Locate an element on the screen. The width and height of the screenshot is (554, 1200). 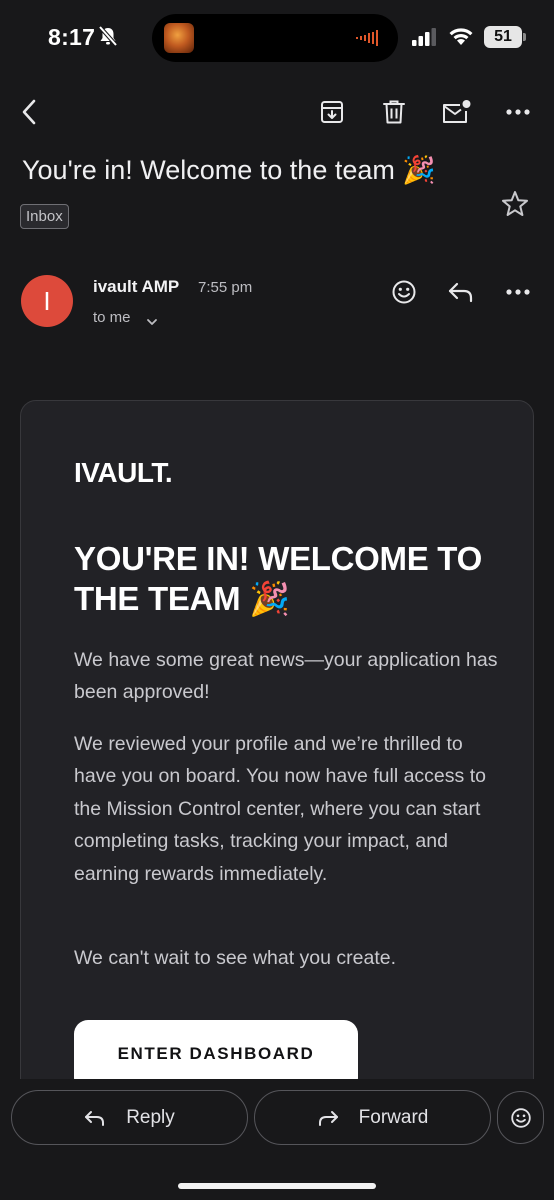
more-options-button is located at coordinates (518, 112).